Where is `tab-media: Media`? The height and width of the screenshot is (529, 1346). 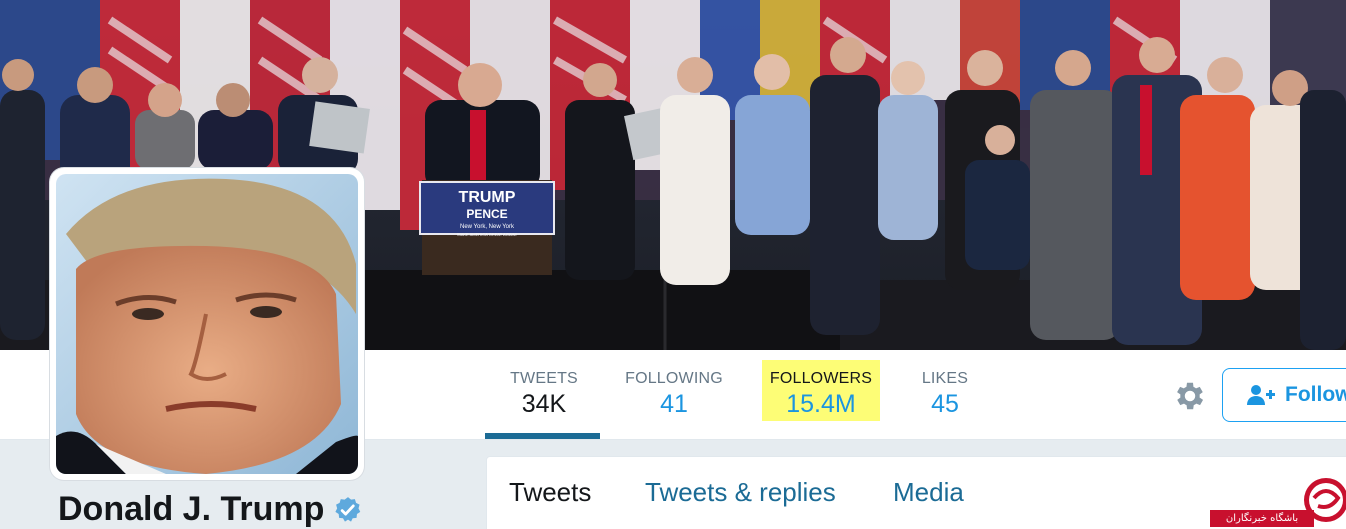
tab-media: Media is located at coordinates (928, 492).